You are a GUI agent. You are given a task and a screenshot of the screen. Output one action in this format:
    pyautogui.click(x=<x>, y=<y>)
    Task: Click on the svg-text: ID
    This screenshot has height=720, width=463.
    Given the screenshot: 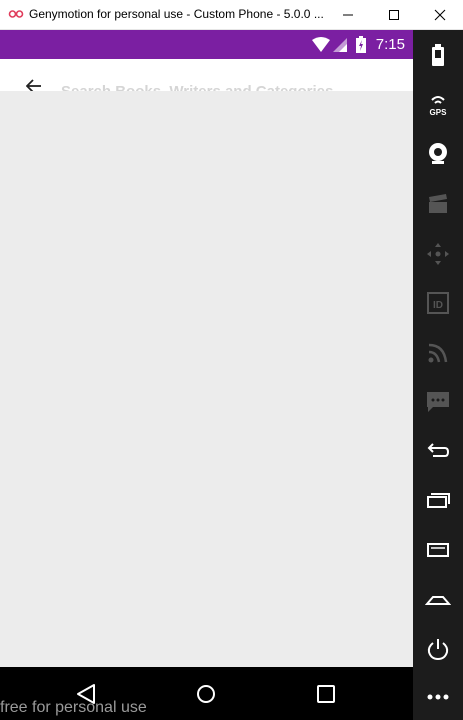 What is the action you would take?
    pyautogui.click(x=438, y=305)
    